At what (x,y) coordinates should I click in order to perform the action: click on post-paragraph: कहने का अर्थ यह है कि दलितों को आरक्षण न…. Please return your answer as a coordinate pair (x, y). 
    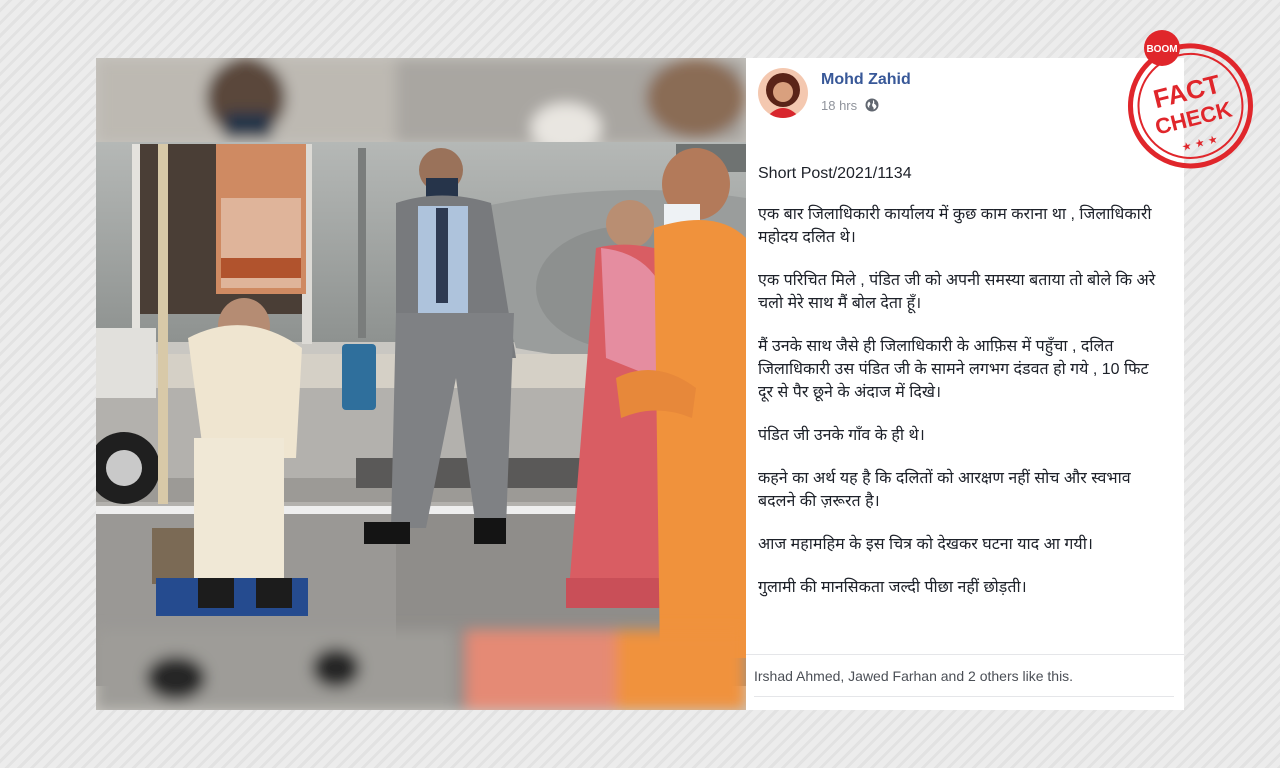
    Looking at the image, I should click on (944, 490).